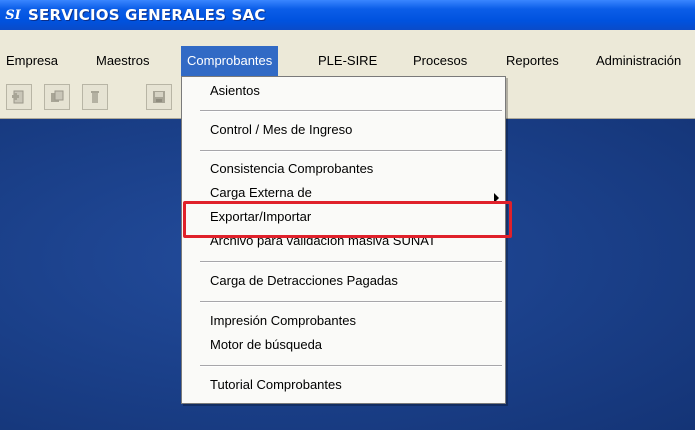 Image resolution: width=695 pixels, height=430 pixels. I want to click on delete-record-icon, so click(95, 97).